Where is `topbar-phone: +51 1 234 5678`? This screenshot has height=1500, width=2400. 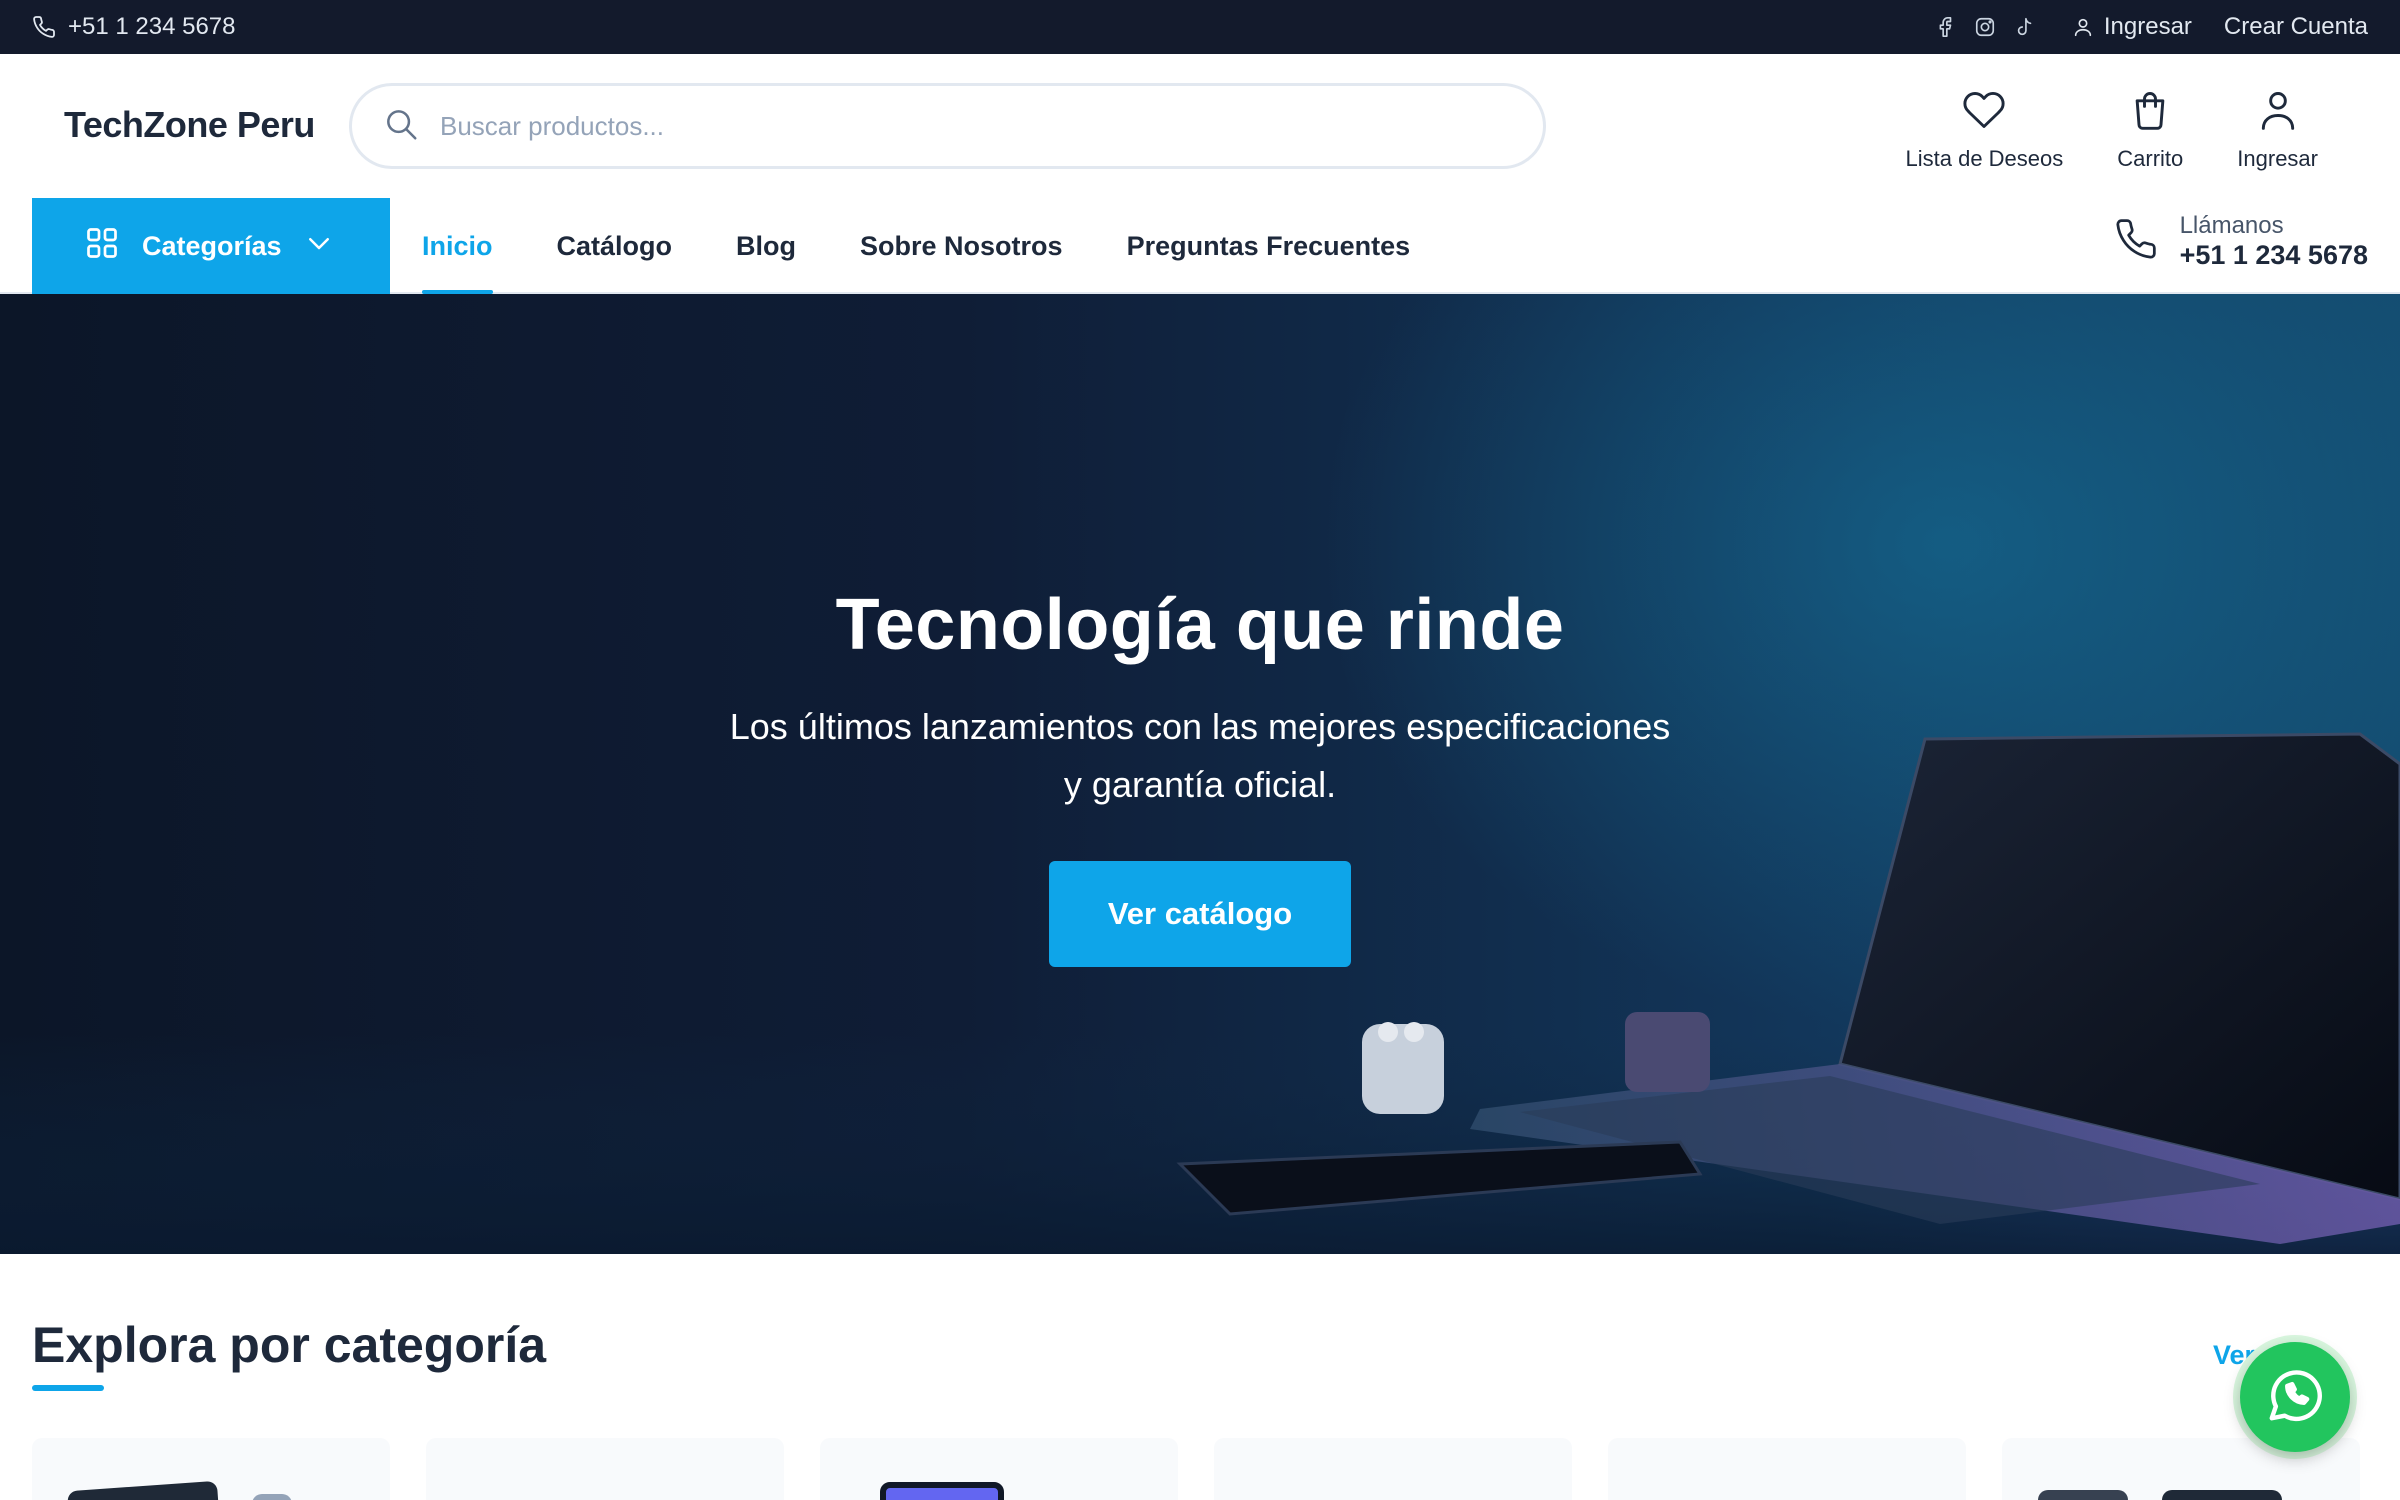
topbar-phone: +51 1 234 5678 is located at coordinates (134, 27).